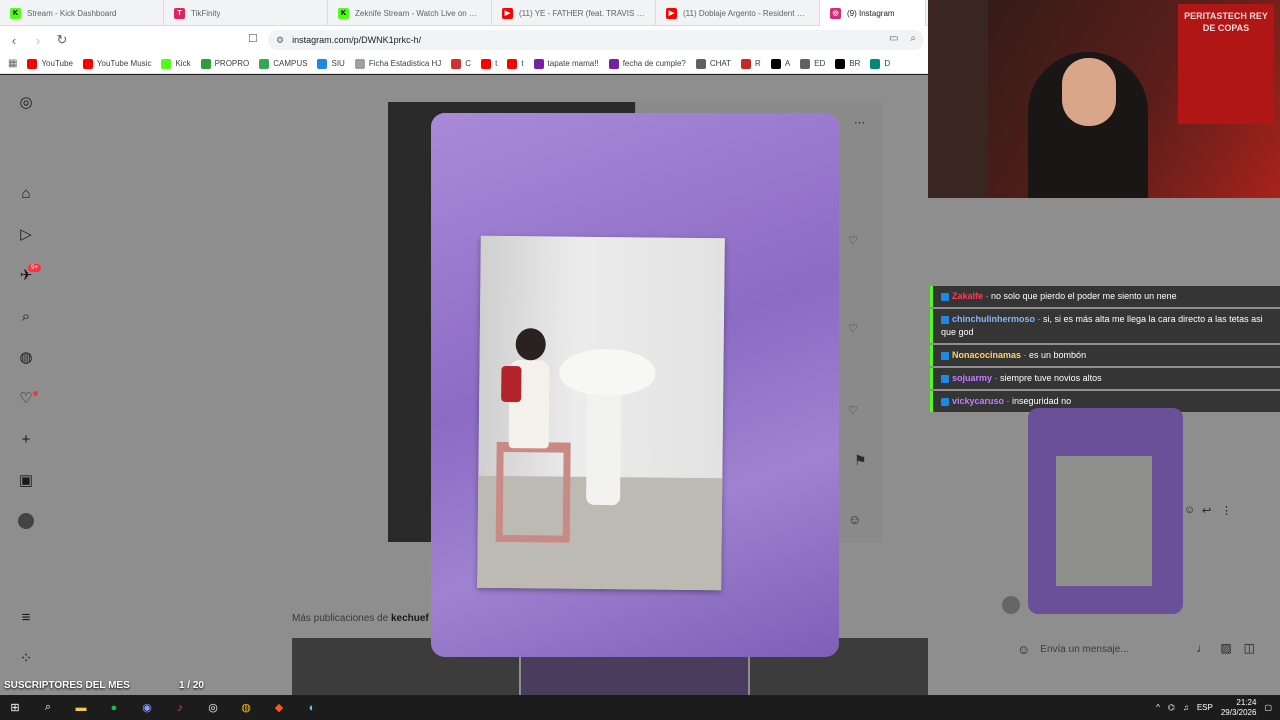  What do you see at coordinates (180, 708) in the screenshot?
I see `tiktok-icon: ♪` at bounding box center [180, 708].